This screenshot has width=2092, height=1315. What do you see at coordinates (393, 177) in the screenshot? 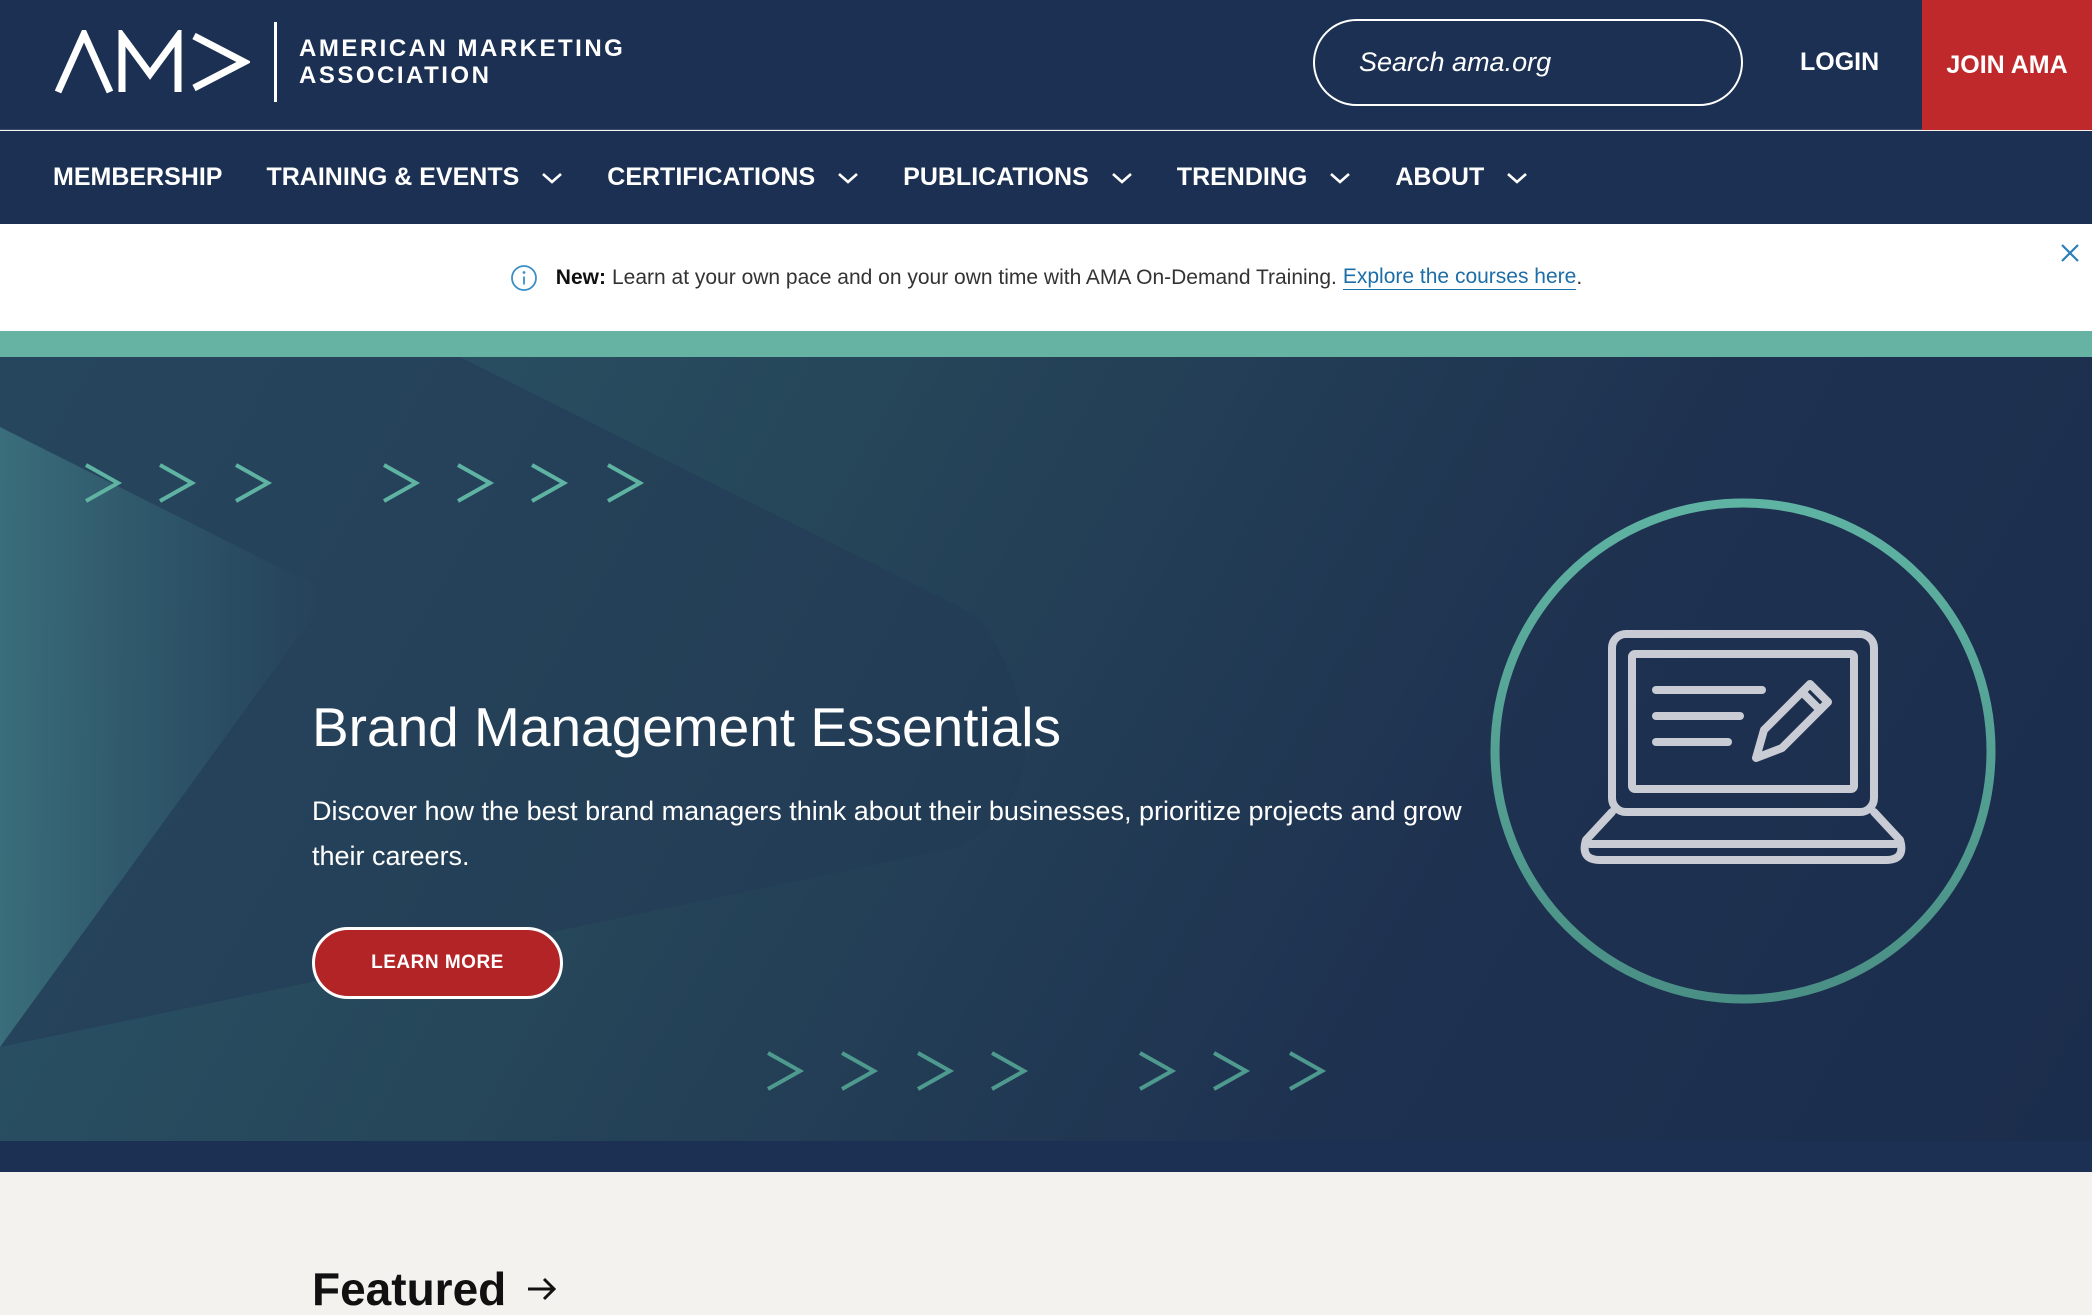
I see `nav-item-label: TRAINING & EVENTS` at bounding box center [393, 177].